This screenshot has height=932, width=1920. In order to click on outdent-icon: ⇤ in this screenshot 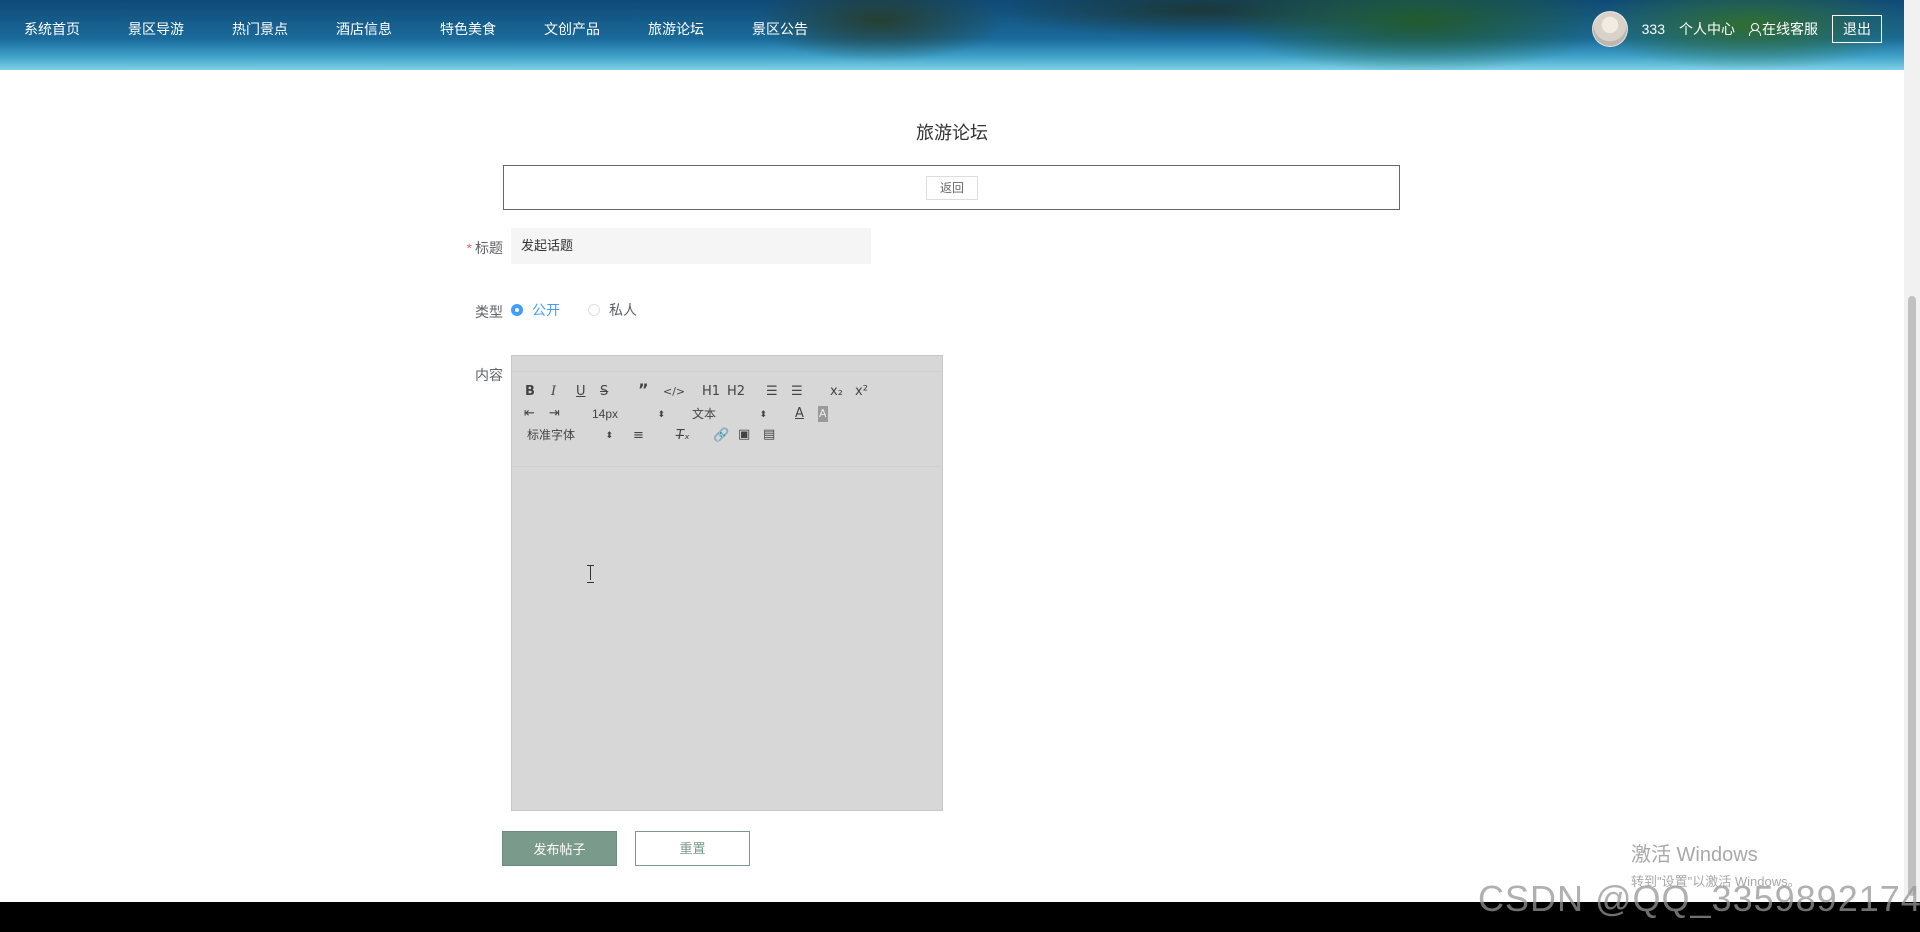, I will do `click(529, 414)`.